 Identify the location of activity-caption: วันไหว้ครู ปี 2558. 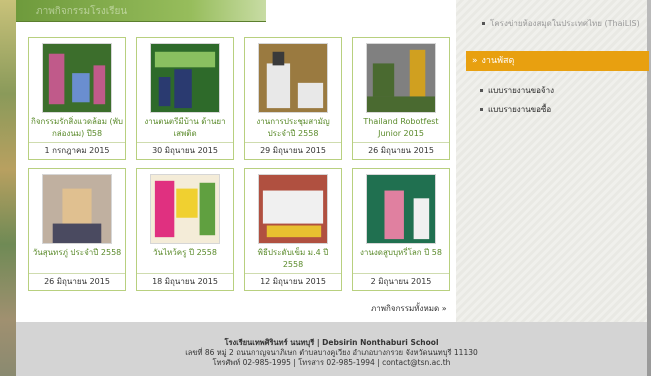
(185, 260).